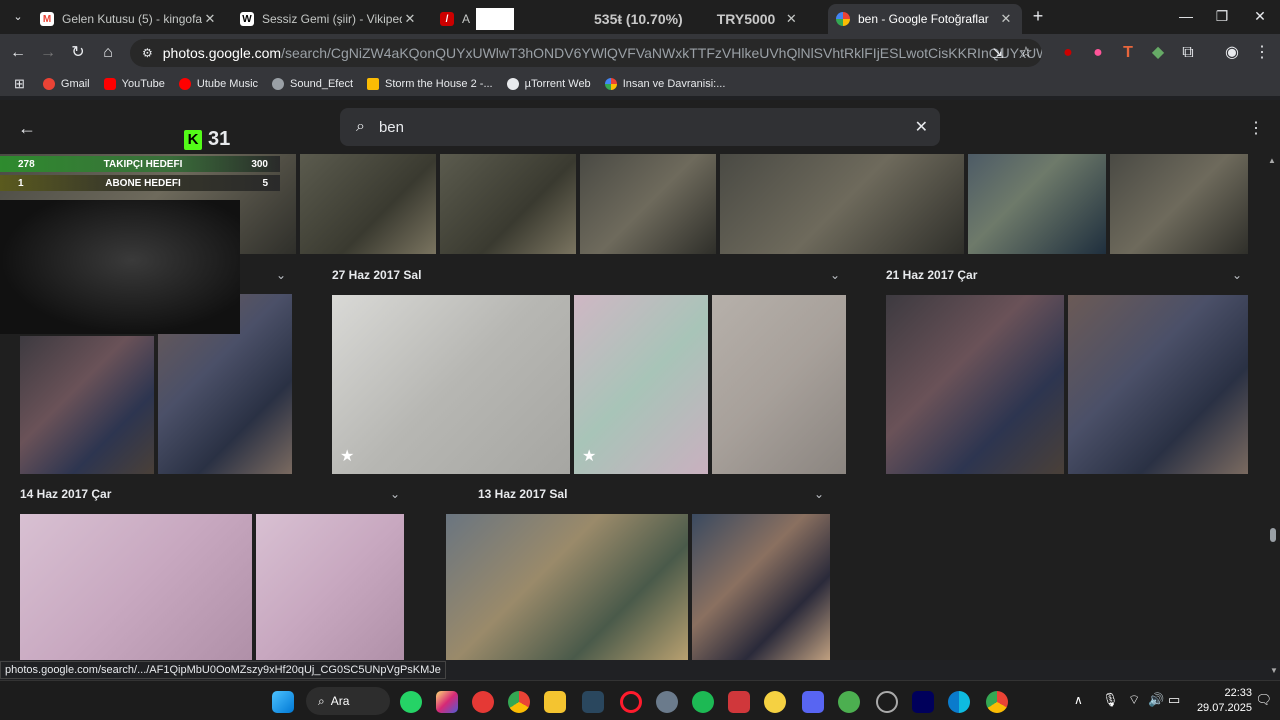 The width and height of the screenshot is (1280, 720). Describe the element at coordinates (1158, 53) in the screenshot. I see `extension-green-icon: ◆` at that location.